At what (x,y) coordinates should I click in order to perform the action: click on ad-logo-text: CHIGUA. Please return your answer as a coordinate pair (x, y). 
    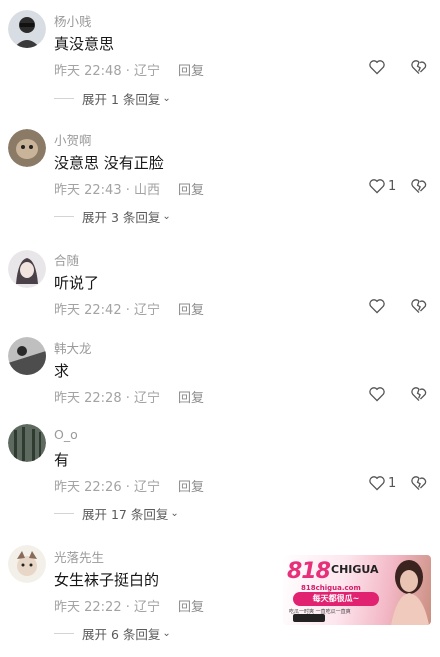
    Looking at the image, I should click on (355, 569).